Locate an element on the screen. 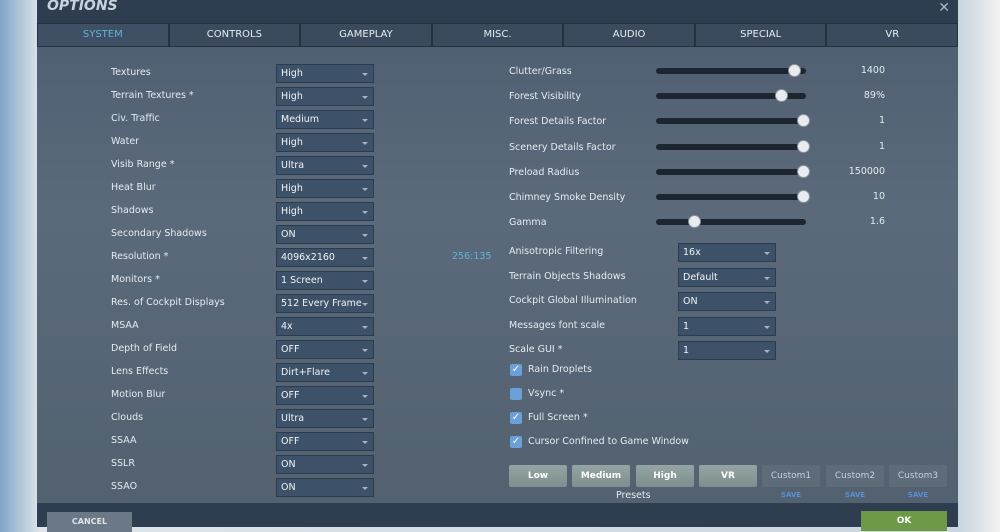  tab-audio: AUDIO is located at coordinates (629, 35).